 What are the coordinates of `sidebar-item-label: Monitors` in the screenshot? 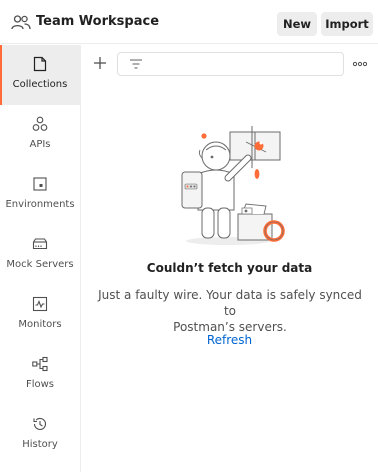 It's located at (40, 324).